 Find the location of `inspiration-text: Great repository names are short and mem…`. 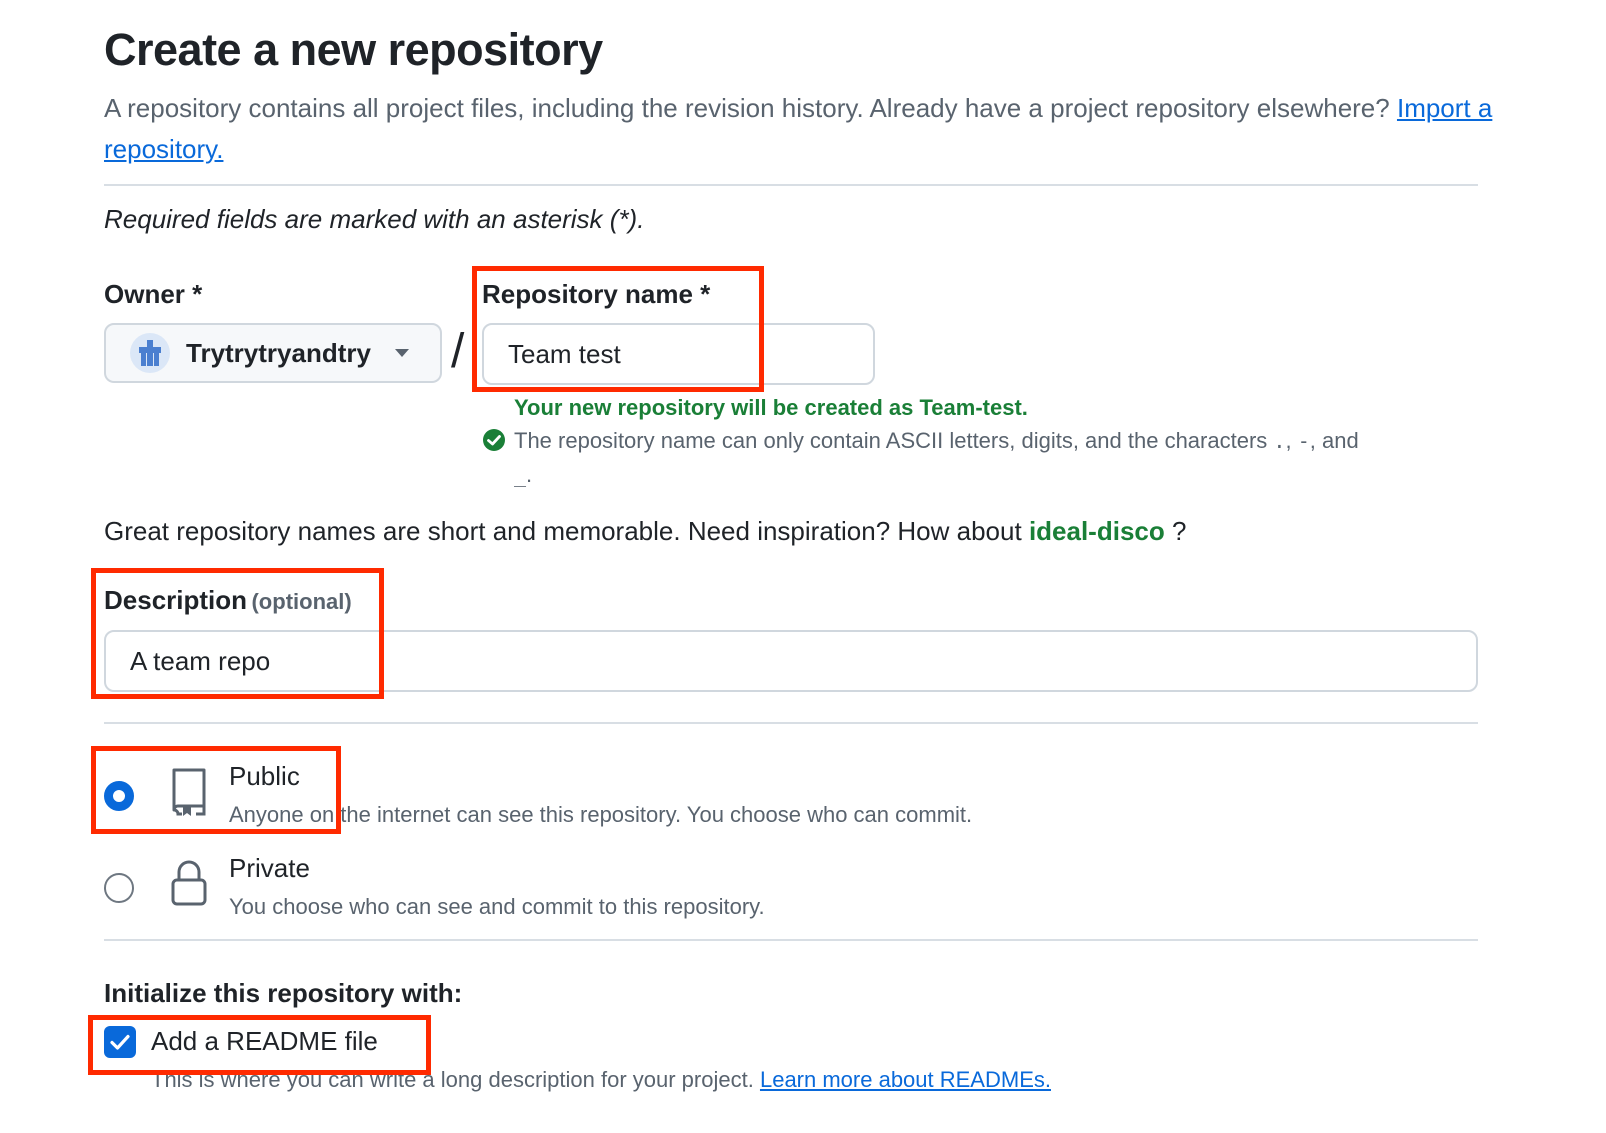

inspiration-text: Great repository names are short and mem… is located at coordinates (563, 531).